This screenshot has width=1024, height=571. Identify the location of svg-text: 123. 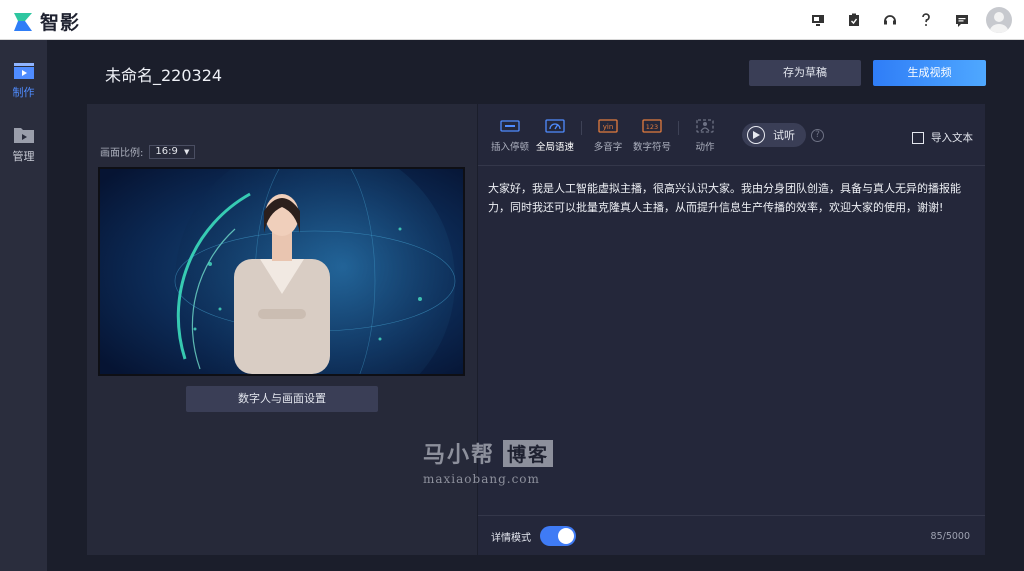
(652, 127).